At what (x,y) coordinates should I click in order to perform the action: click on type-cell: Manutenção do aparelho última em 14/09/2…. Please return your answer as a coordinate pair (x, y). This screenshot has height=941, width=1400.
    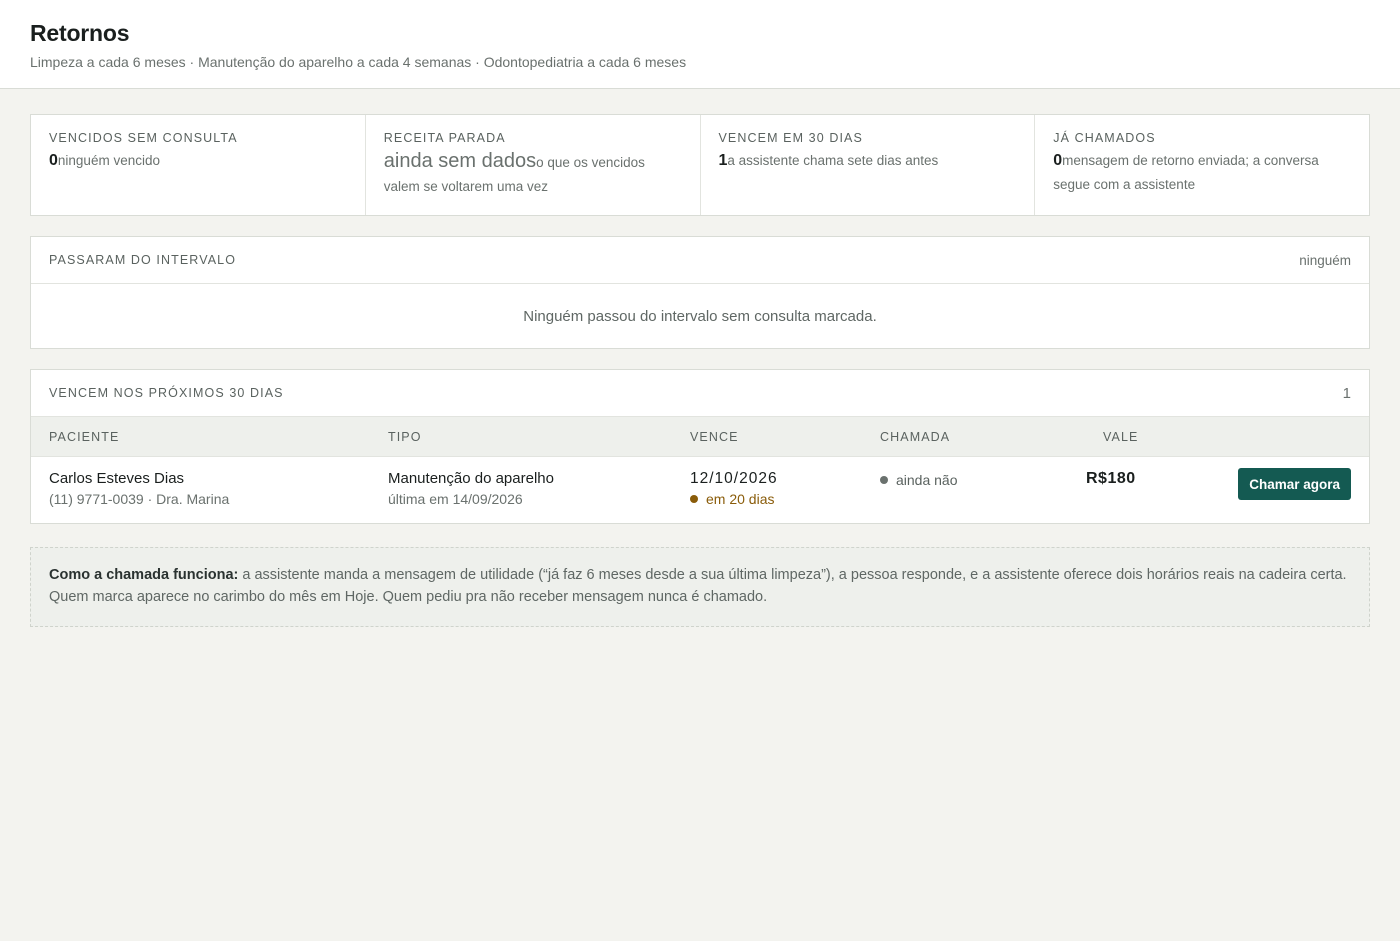
    Looking at the image, I should click on (471, 488).